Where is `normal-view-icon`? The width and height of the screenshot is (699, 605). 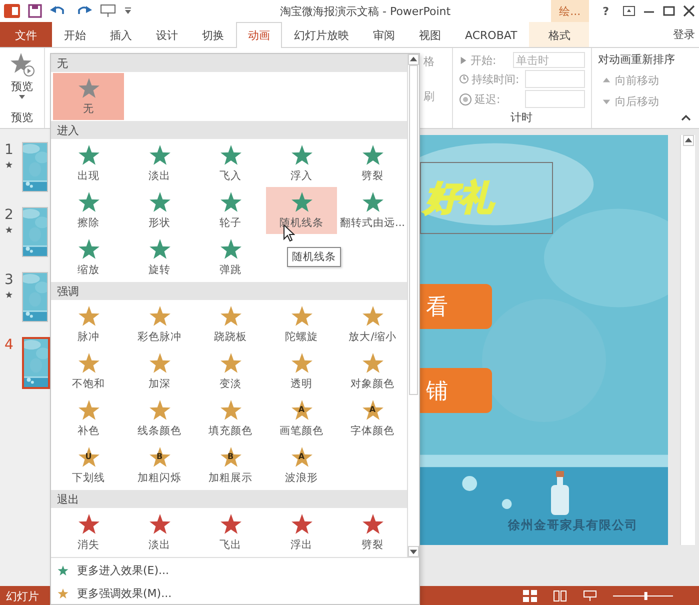
normal-view-icon is located at coordinates (530, 596).